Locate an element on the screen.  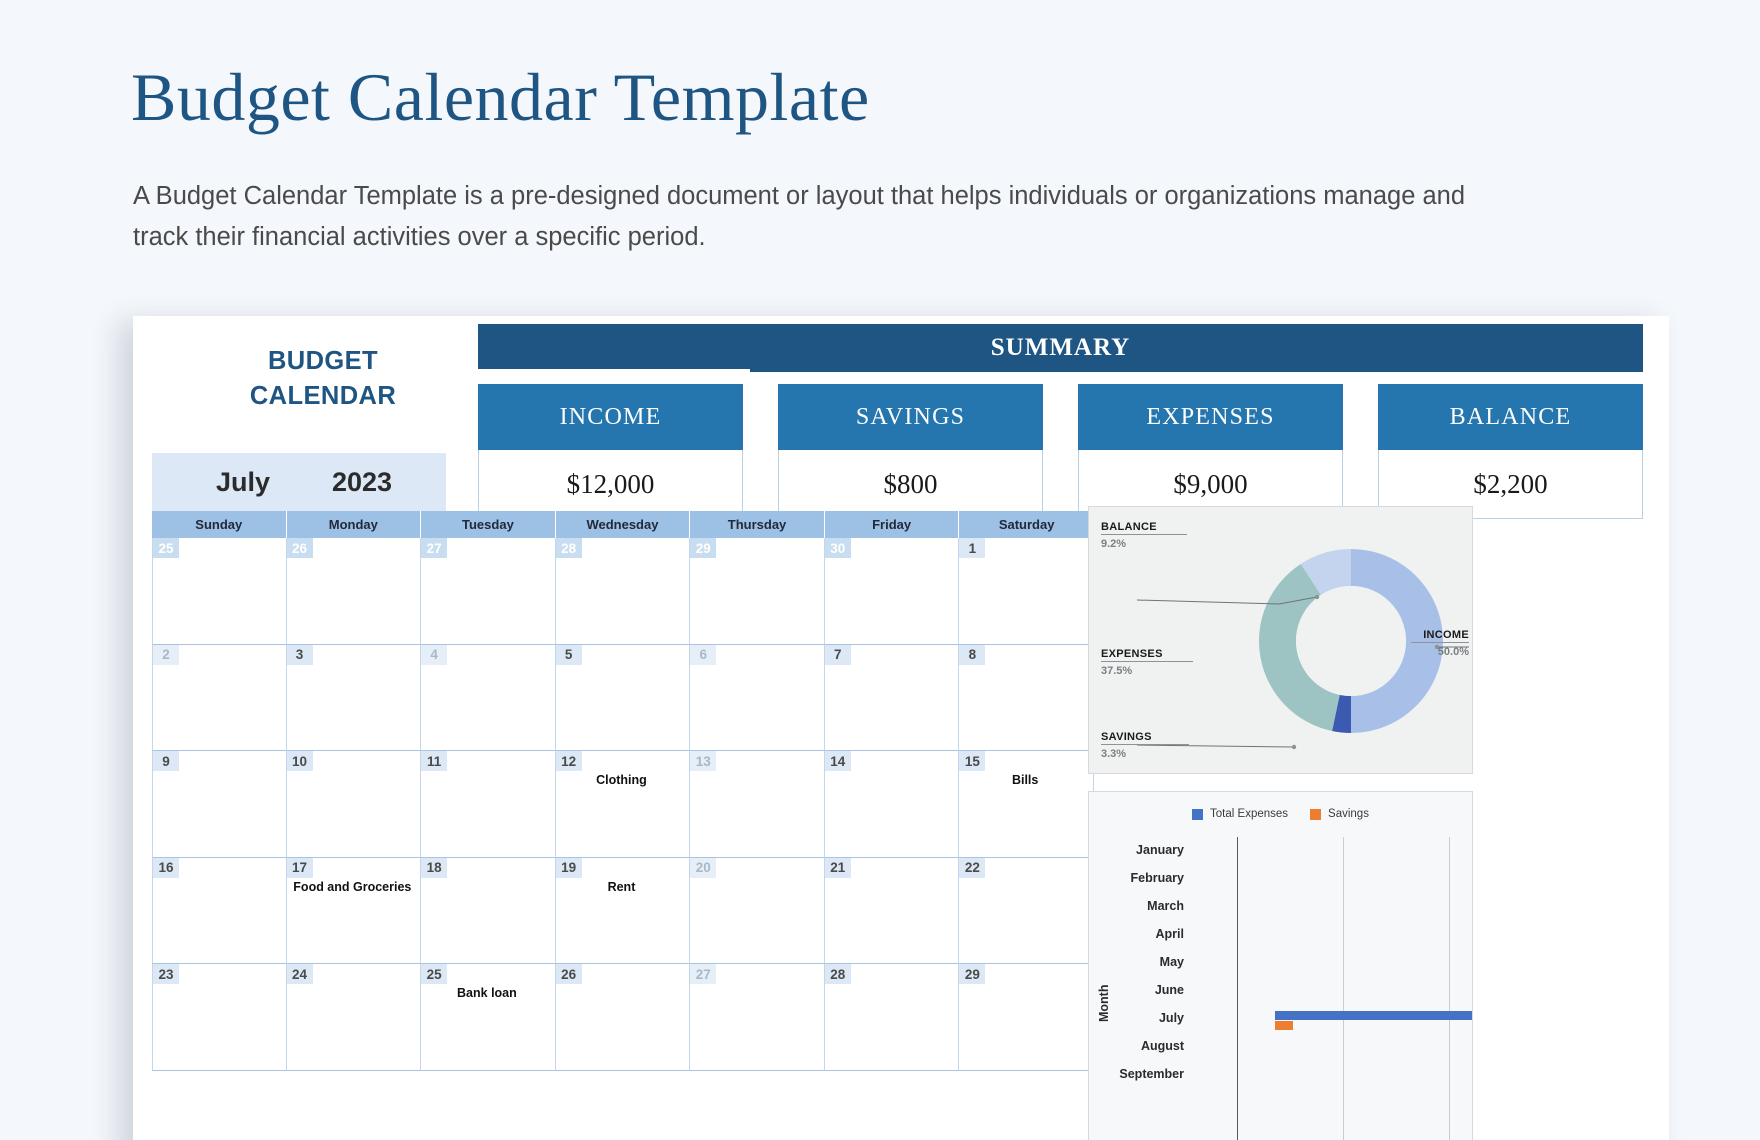
summary-card-label: EXPENSES is located at coordinates (1210, 417).